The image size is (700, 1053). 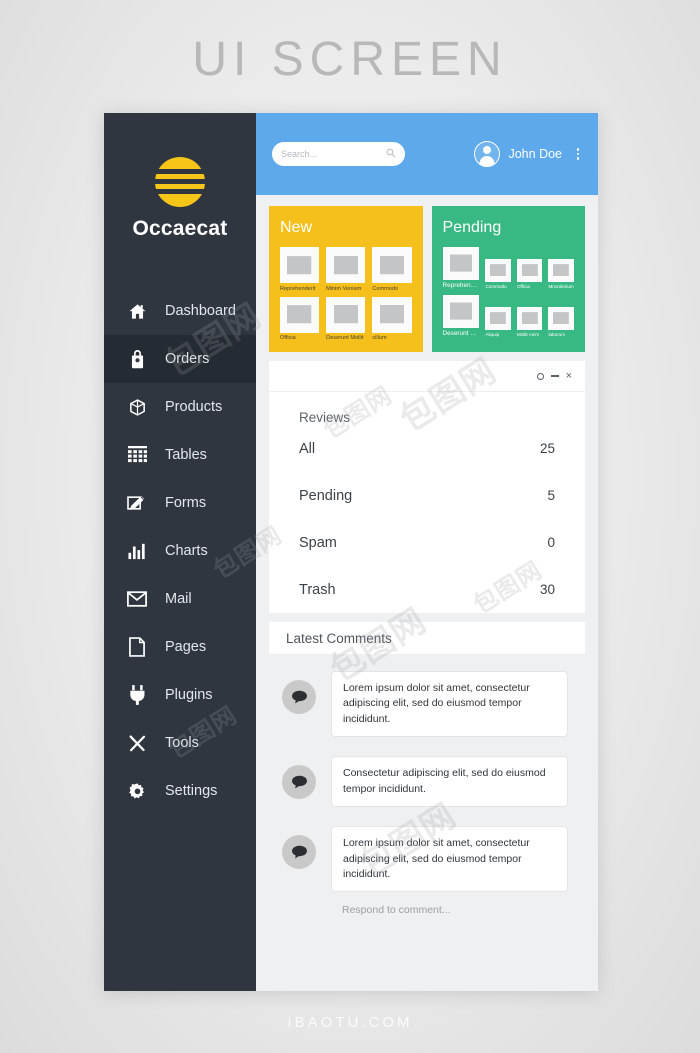 What do you see at coordinates (296, 227) in the screenshot?
I see `card-new-title: New` at bounding box center [296, 227].